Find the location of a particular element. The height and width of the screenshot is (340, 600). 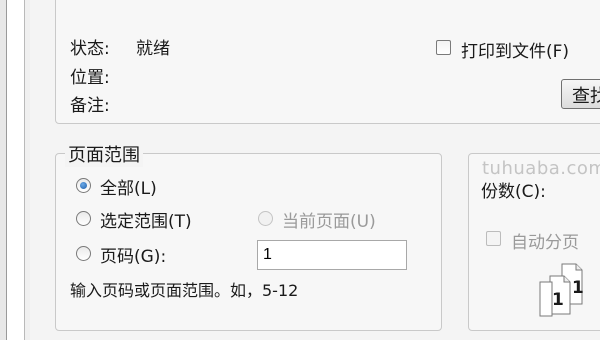

page-range-selection-radio is located at coordinates (83, 218).